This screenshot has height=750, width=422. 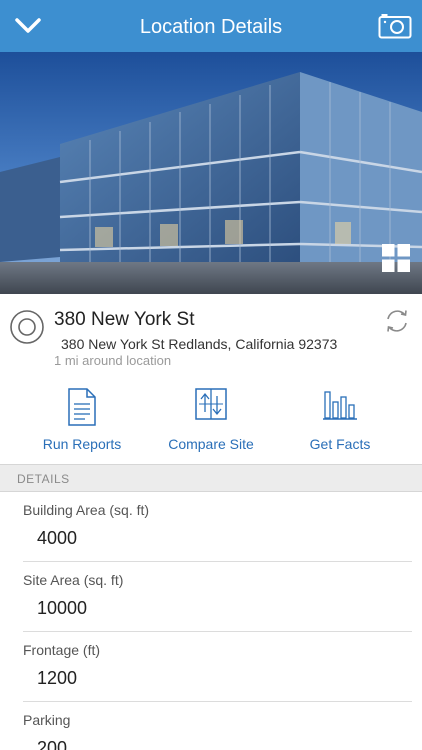 I want to click on location-name: 380 New York St, so click(x=124, y=319).